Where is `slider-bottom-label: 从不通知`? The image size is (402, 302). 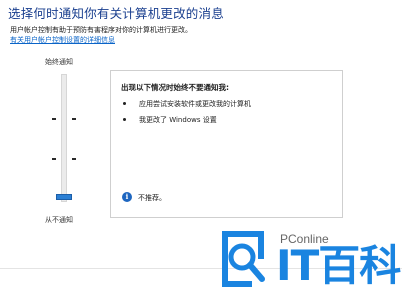 slider-bottom-label: 从不通知 is located at coordinates (59, 220).